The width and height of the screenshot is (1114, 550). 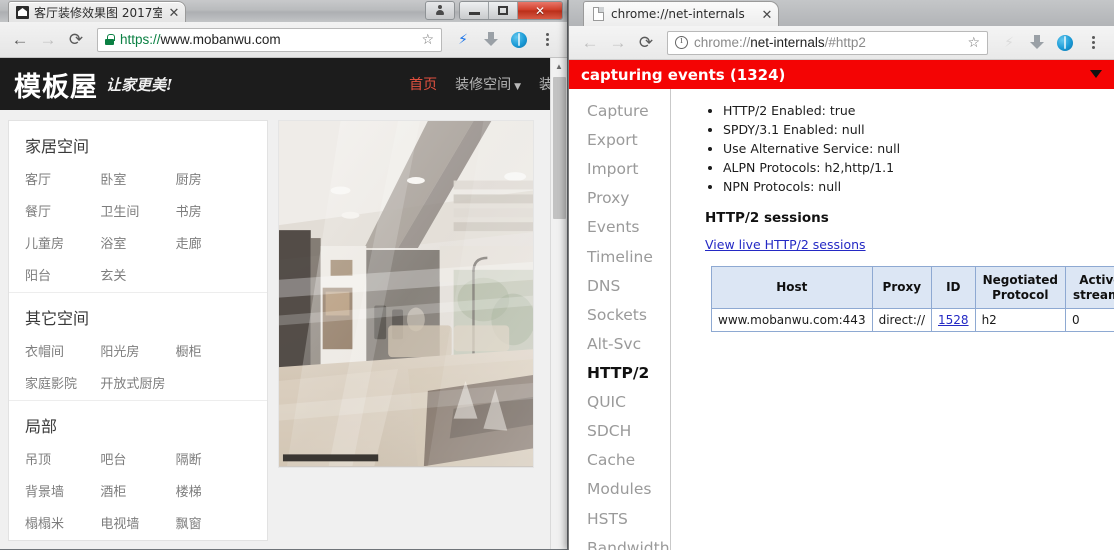 I want to click on category-item: 开放式厨房, so click(x=137, y=382).